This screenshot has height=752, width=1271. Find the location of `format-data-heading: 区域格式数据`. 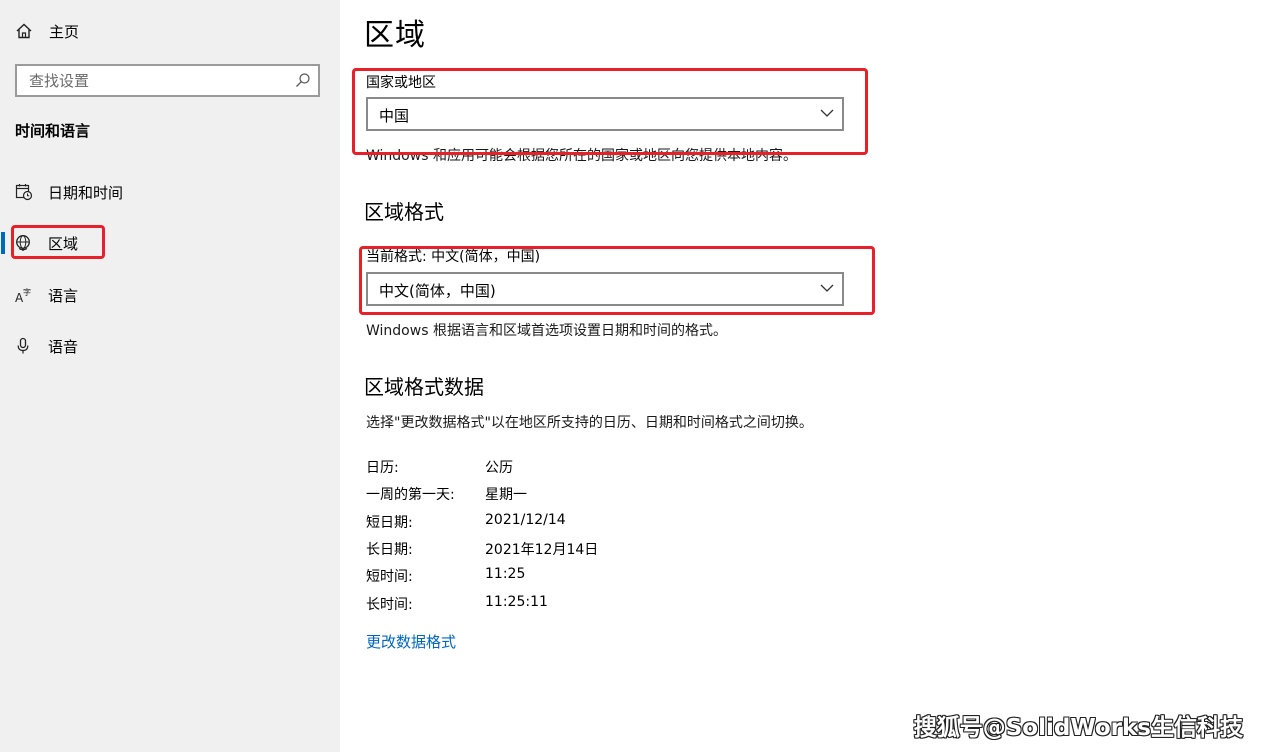

format-data-heading: 区域格式数据 is located at coordinates (424, 387).